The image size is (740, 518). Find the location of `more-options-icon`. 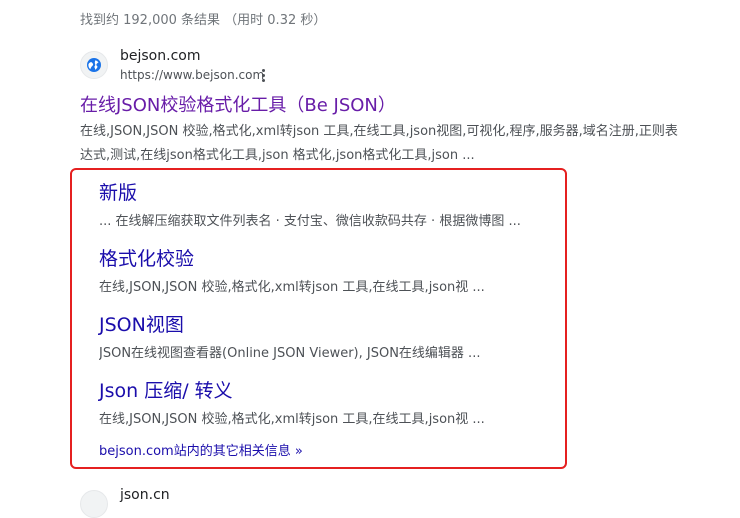

more-options-icon is located at coordinates (263, 75).